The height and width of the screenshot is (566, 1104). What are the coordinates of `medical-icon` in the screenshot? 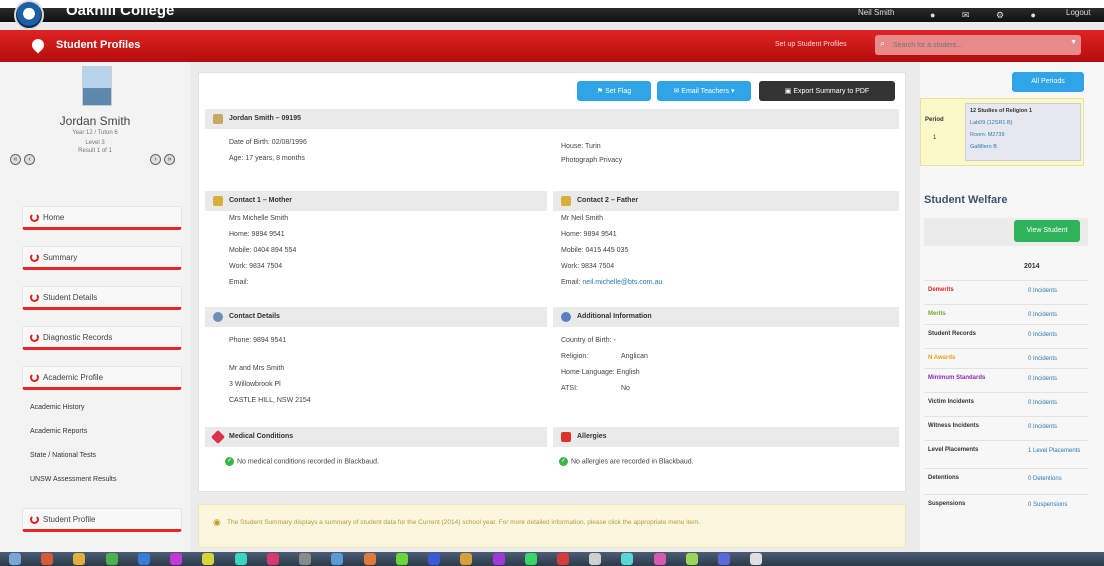 It's located at (218, 437).